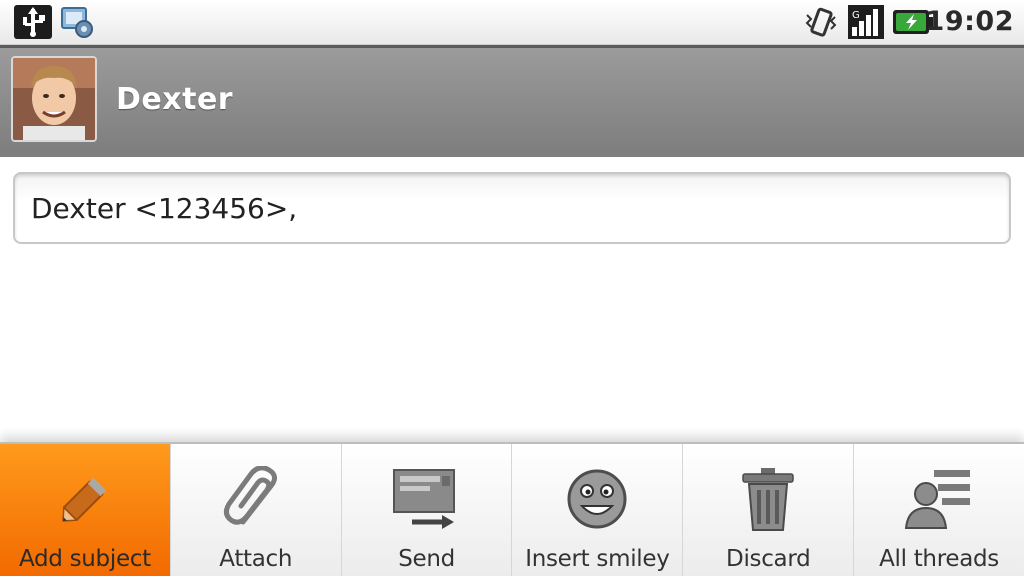 This screenshot has width=1024, height=576. Describe the element at coordinates (84, 559) in the screenshot. I see `add-subject-label: Add subject` at that location.